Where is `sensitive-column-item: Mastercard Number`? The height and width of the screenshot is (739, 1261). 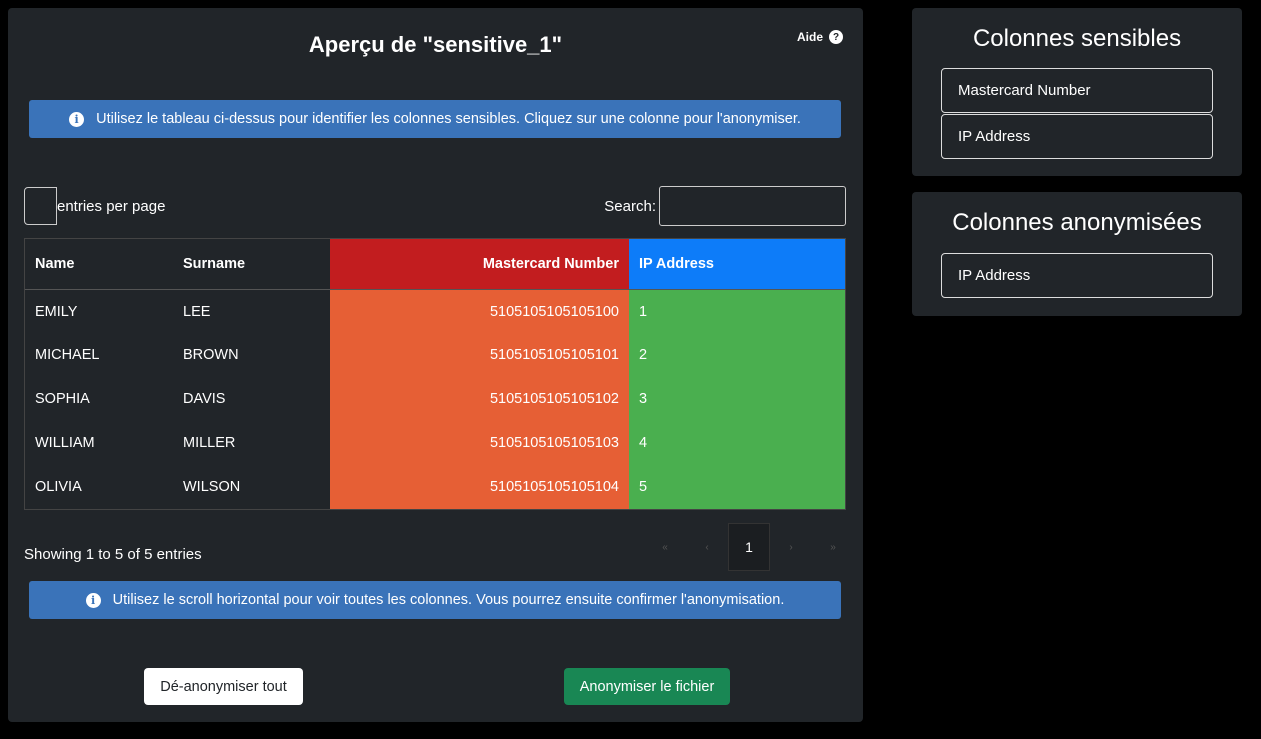
sensitive-column-item: Mastercard Number is located at coordinates (1077, 90).